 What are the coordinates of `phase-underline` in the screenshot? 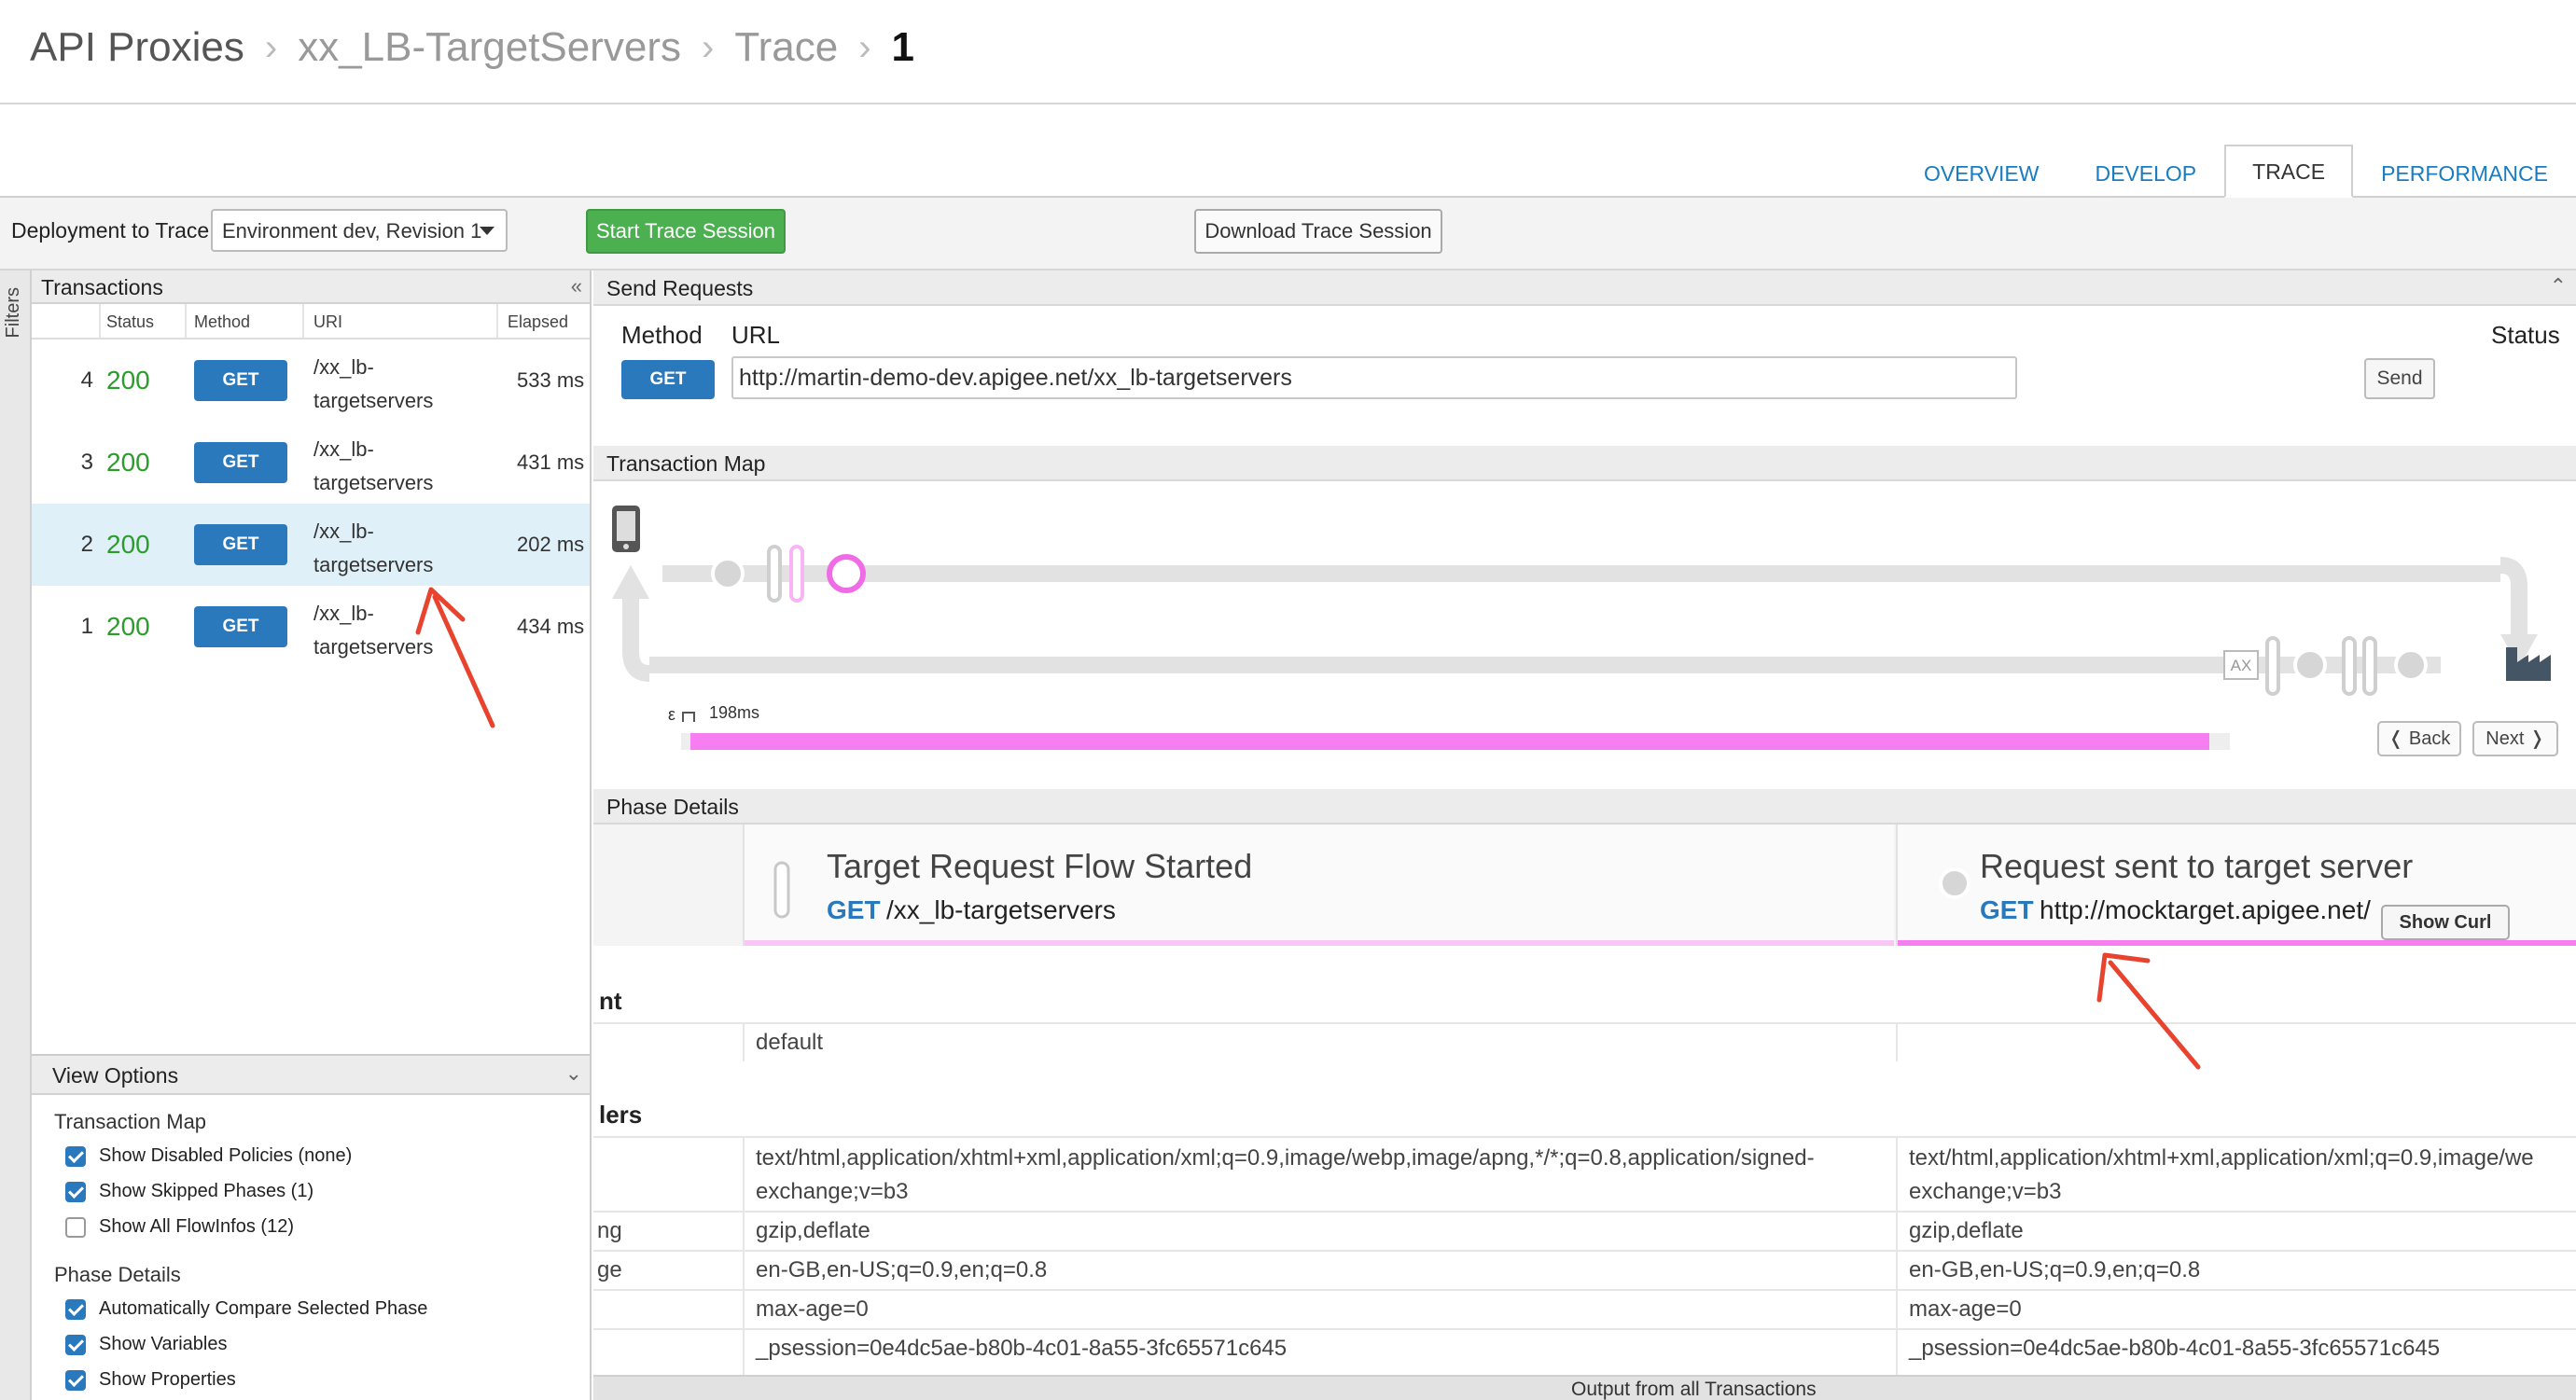 It's located at (2237, 943).